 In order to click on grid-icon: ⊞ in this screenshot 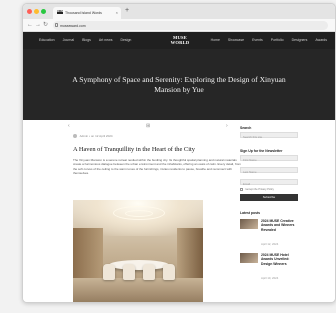, I will do `click(148, 126)`.